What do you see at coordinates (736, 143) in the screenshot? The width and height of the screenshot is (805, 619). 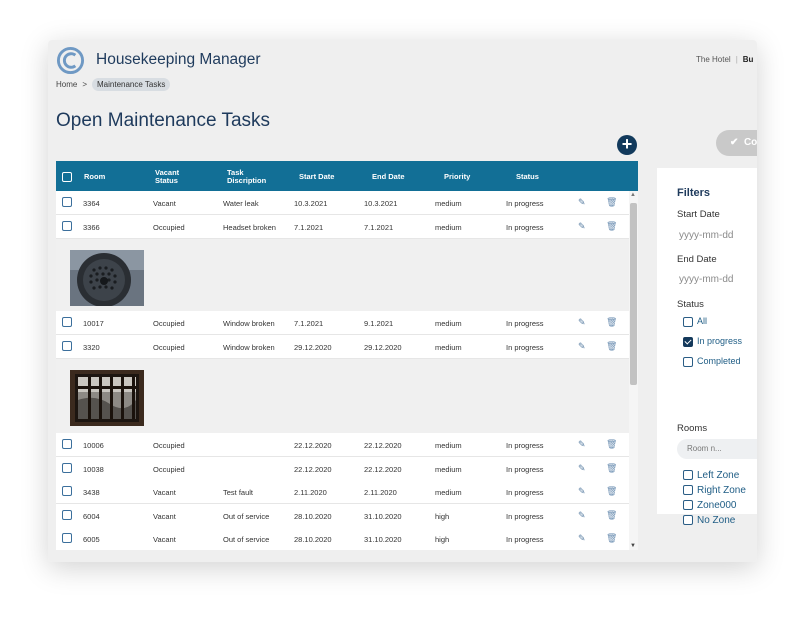 I see `complete-button: ✔ Co` at bounding box center [736, 143].